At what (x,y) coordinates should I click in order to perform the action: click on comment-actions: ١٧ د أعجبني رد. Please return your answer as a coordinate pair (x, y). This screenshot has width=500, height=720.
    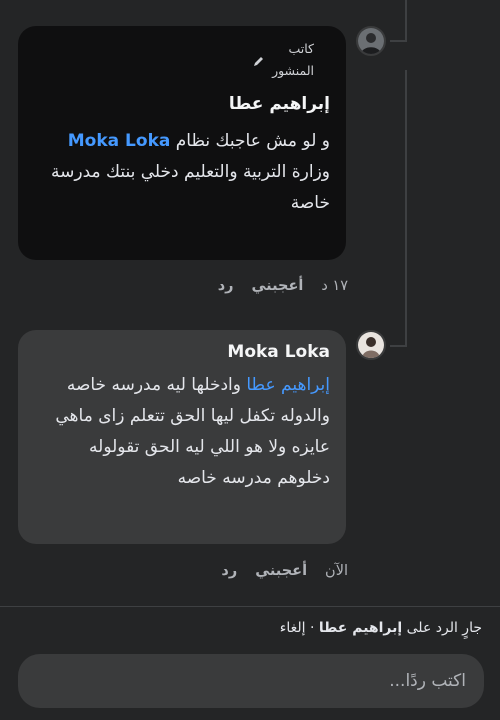
    Looking at the image, I should click on (274, 286).